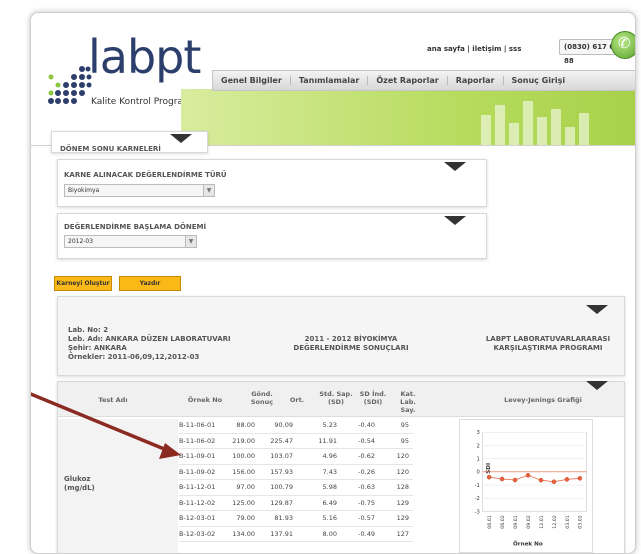 Image resolution: width=641 pixels, height=554 pixels. I want to click on annotation-arrow, so click(106, 425).